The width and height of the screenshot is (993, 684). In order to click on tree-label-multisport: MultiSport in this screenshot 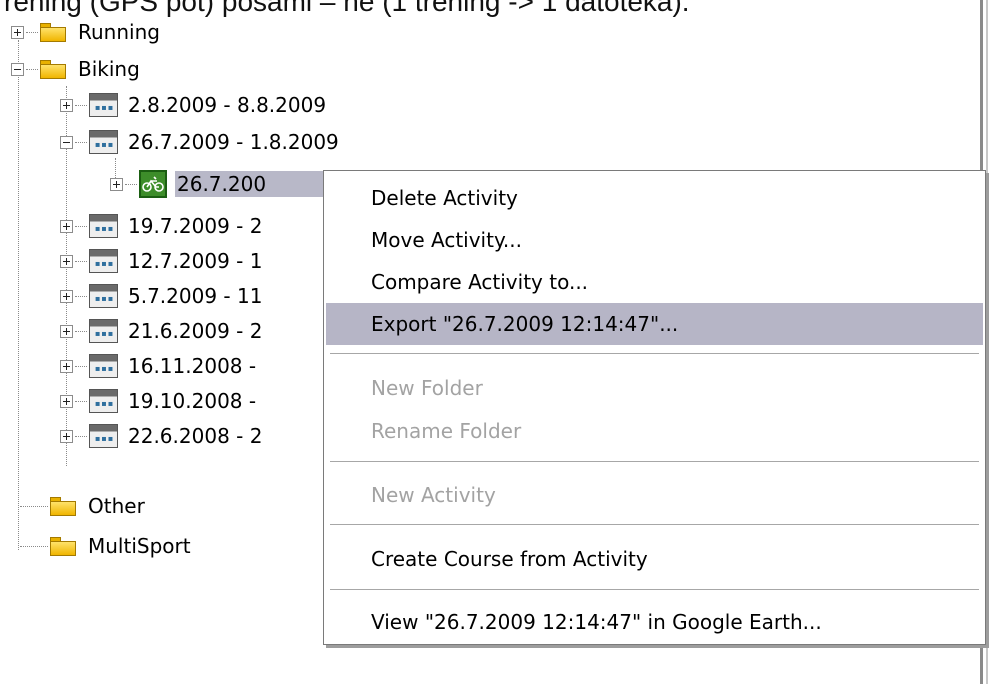, I will do `click(139, 546)`.